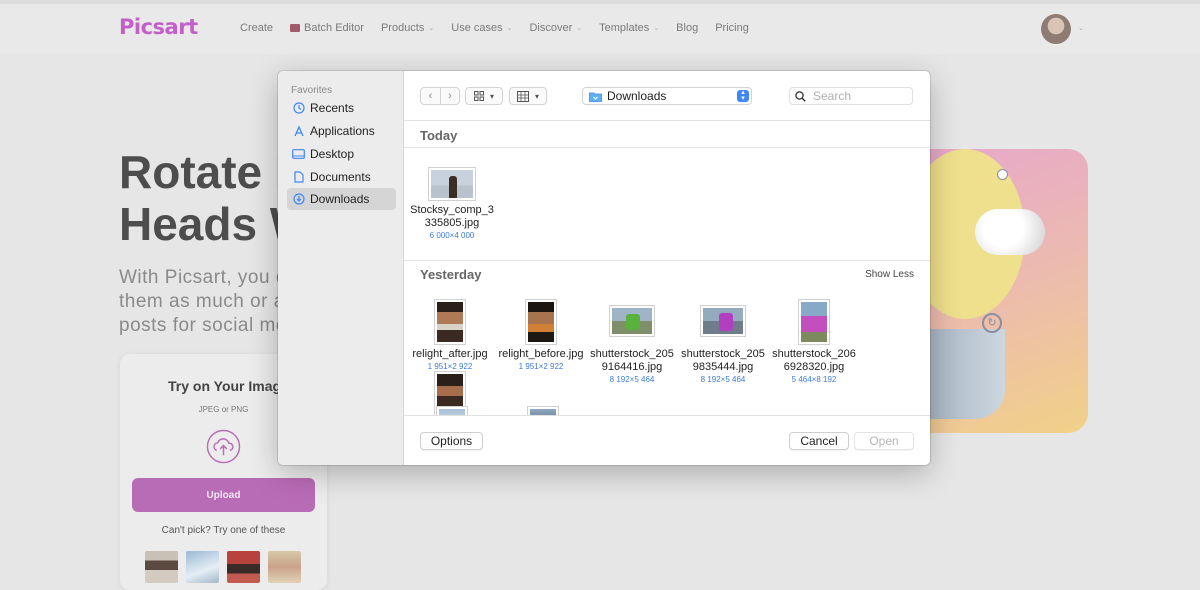  I want to click on chevron-right-icon: ›, so click(450, 96).